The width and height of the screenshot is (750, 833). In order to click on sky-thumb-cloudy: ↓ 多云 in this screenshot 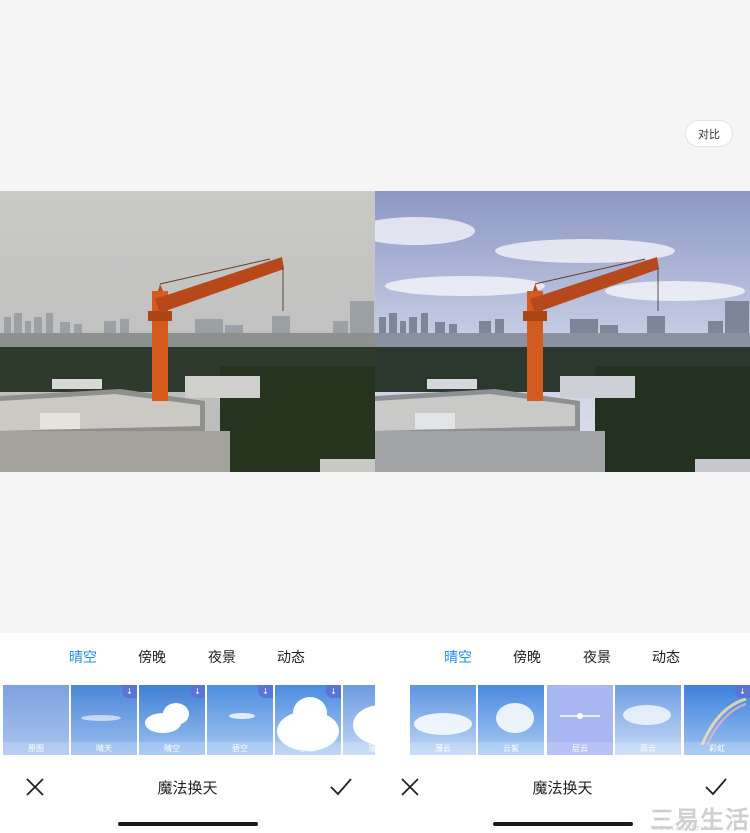, I will do `click(308, 720)`.